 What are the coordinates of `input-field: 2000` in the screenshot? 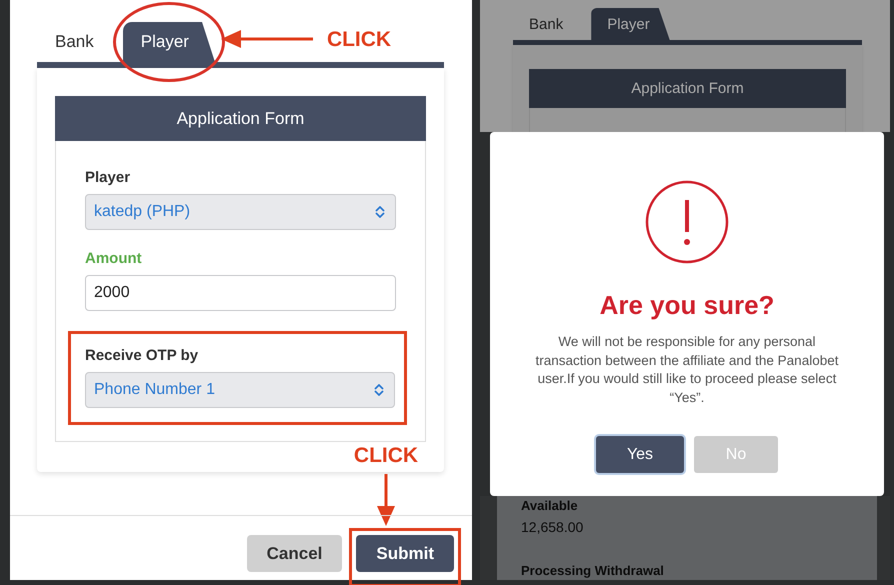 It's located at (240, 293).